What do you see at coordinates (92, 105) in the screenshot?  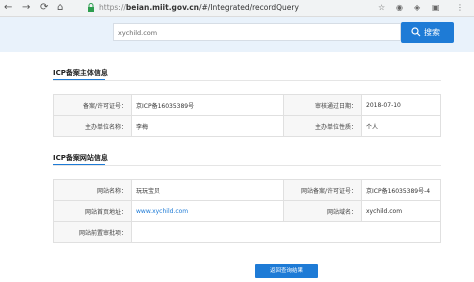 I see `label-cell: 备案/许可证号：` at bounding box center [92, 105].